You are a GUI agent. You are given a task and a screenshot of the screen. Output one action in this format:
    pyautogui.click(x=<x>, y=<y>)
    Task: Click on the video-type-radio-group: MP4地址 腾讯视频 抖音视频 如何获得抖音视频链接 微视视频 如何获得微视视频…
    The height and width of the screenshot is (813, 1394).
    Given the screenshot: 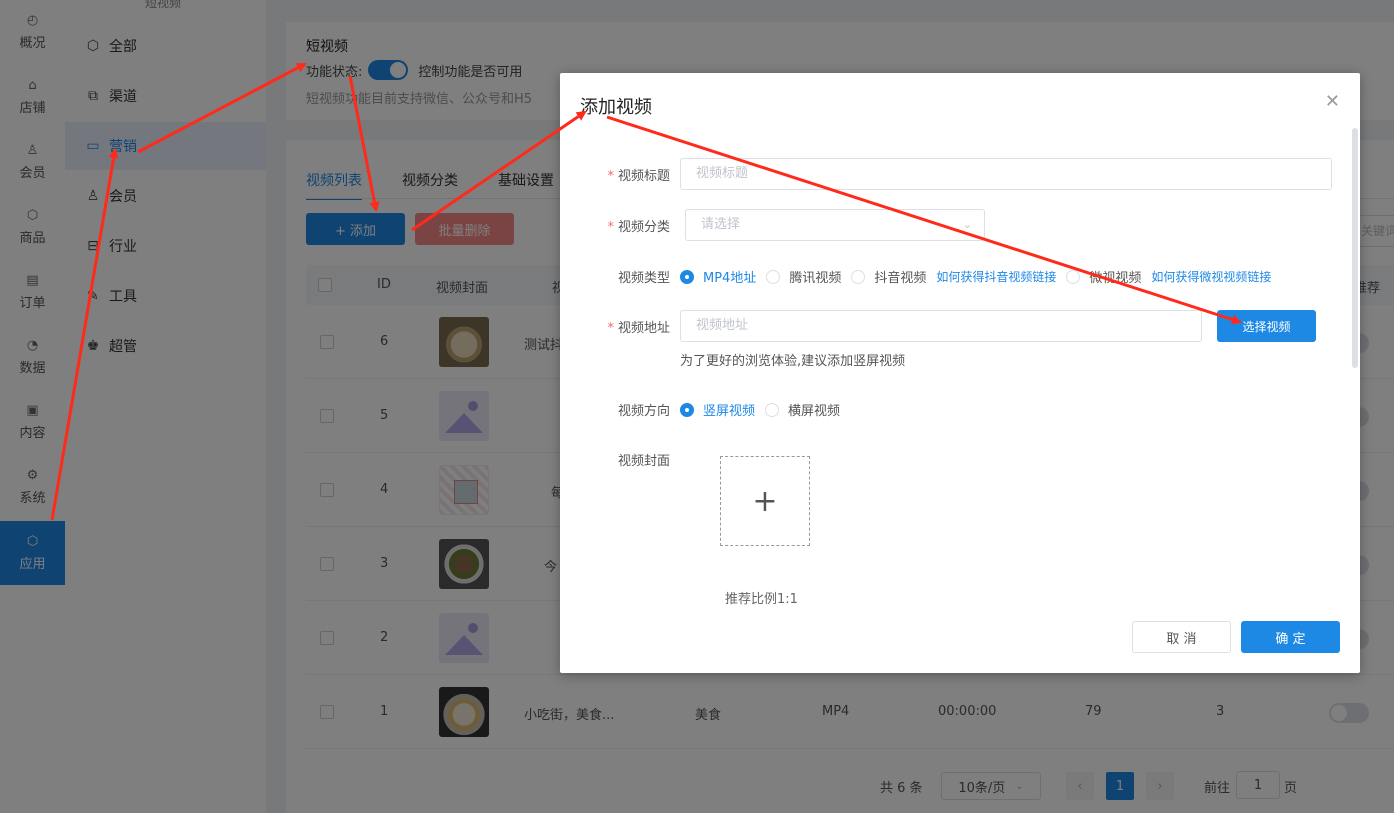 What is the action you would take?
    pyautogui.click(x=980, y=276)
    